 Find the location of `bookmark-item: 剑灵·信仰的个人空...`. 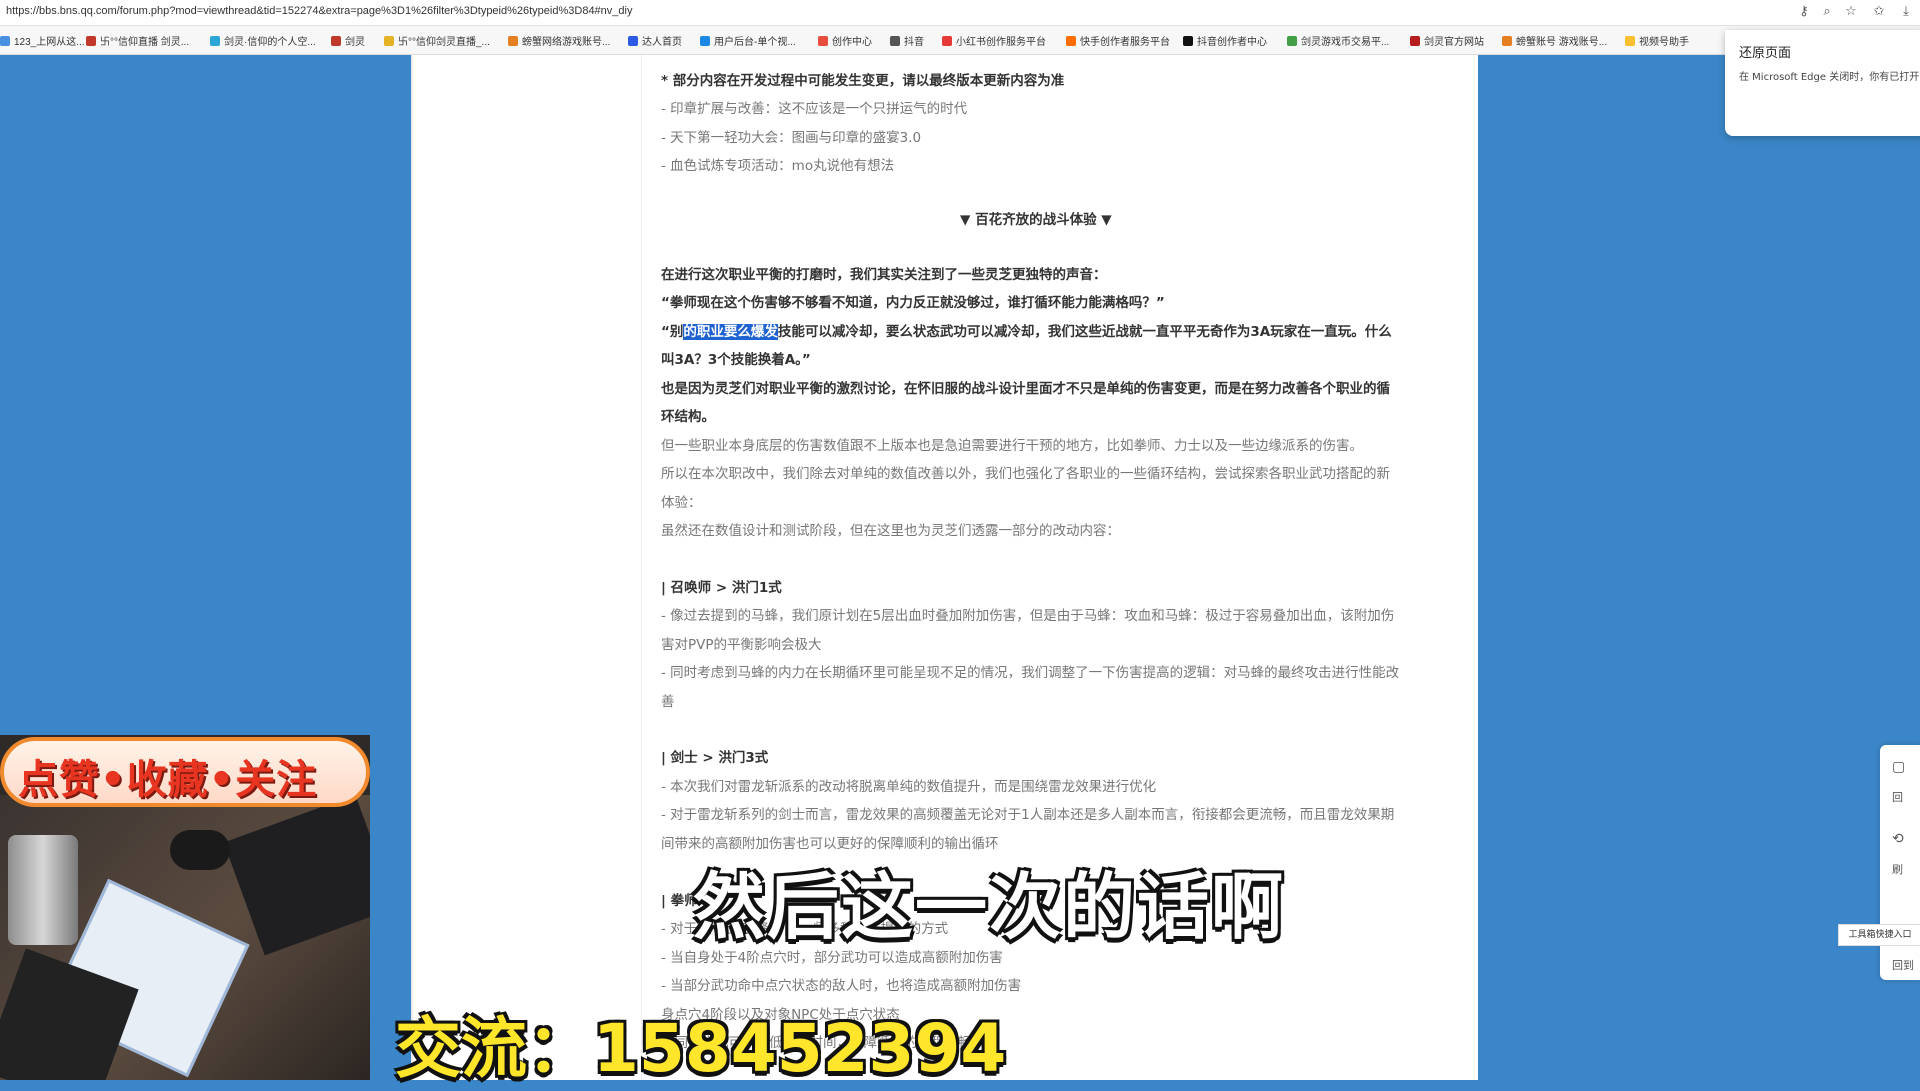

bookmark-item: 剑灵·信仰的个人空... is located at coordinates (263, 40).